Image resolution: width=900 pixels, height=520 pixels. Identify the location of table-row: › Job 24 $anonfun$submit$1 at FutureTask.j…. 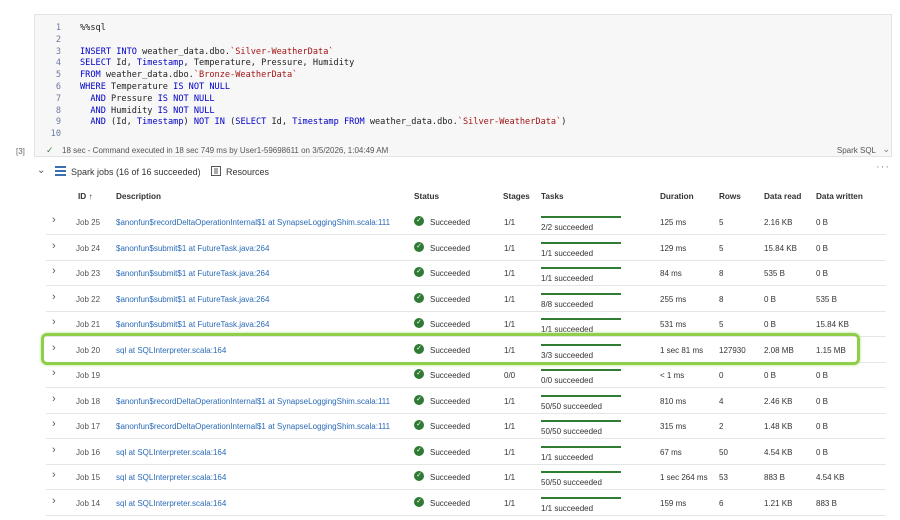
(466, 248).